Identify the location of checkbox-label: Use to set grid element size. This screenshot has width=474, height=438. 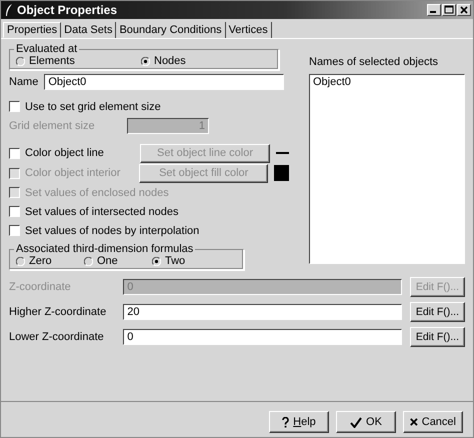
(93, 106).